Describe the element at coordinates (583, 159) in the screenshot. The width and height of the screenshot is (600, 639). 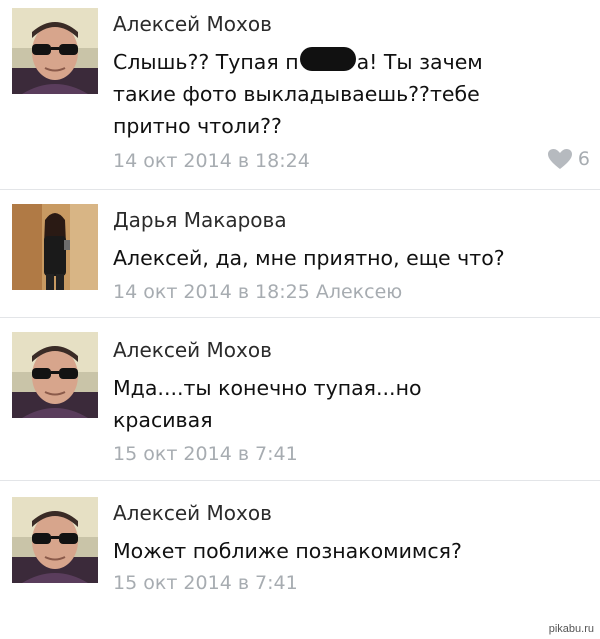
I see `like-count: 6` at that location.